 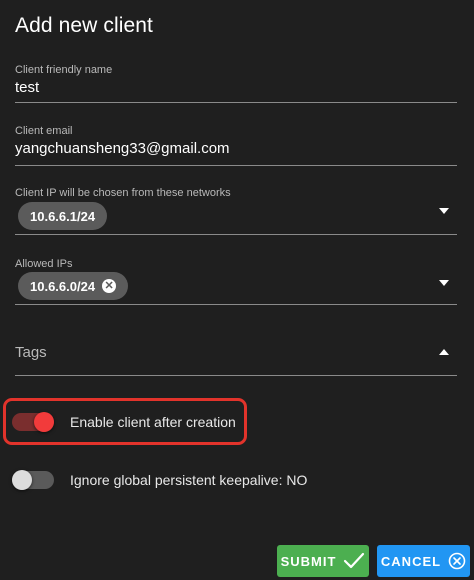 What do you see at coordinates (31, 352) in the screenshot?
I see `tags-label: Tags` at bounding box center [31, 352].